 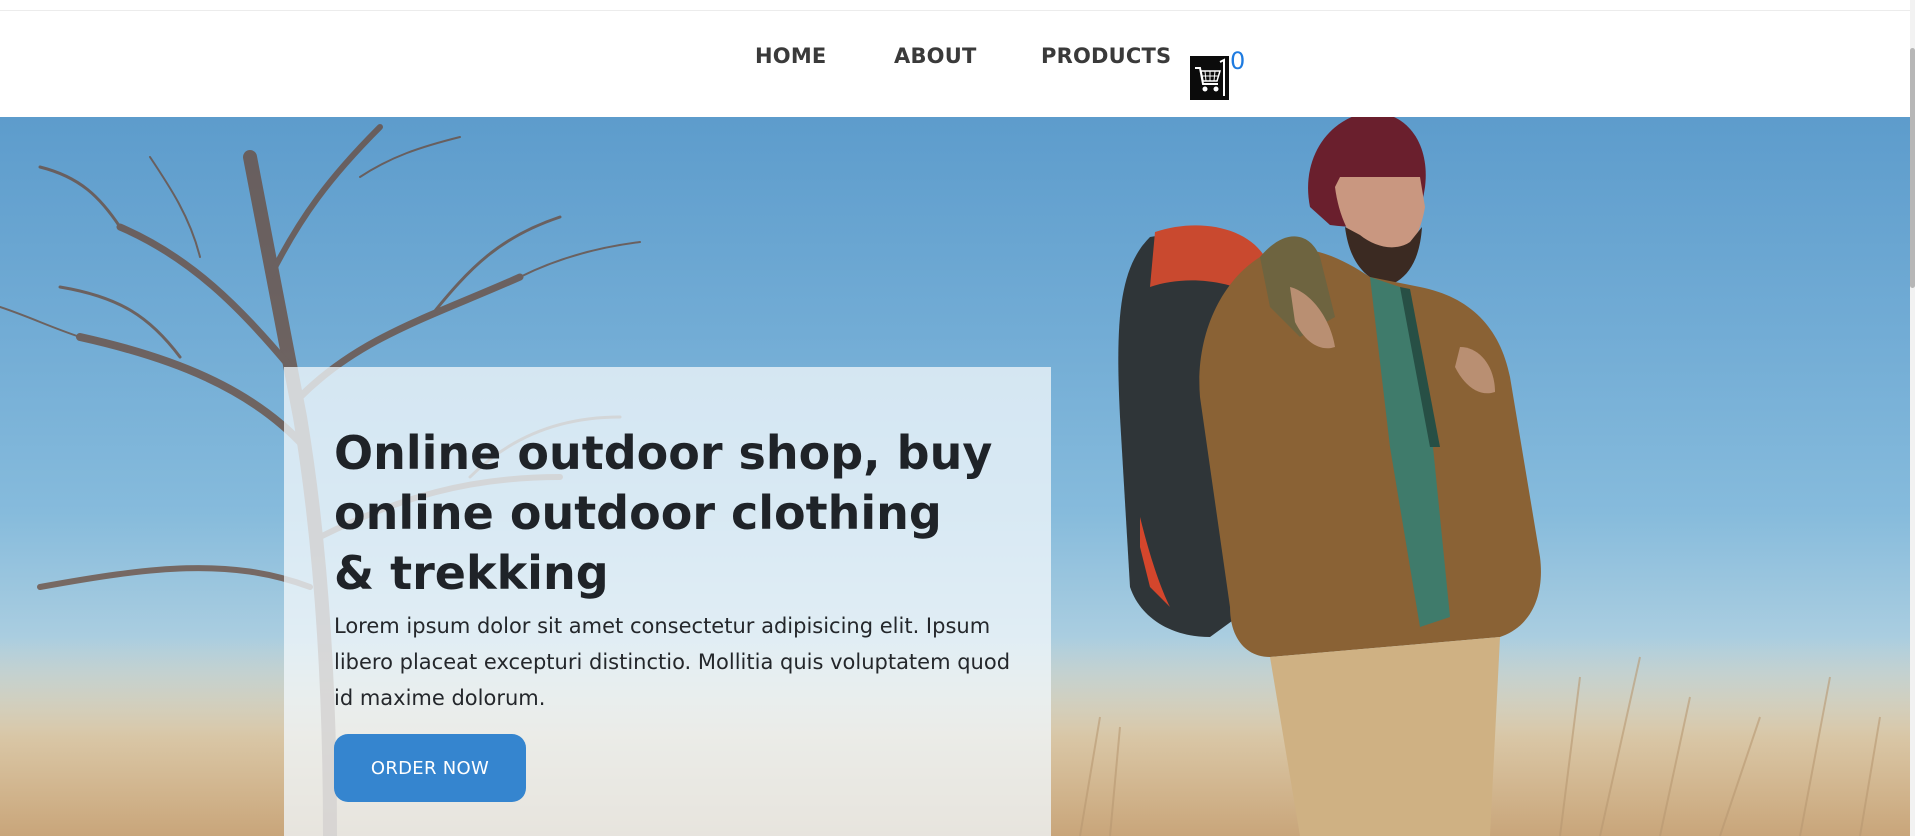 I want to click on nav-products-link: PRODUCTS, so click(x=1106, y=56).